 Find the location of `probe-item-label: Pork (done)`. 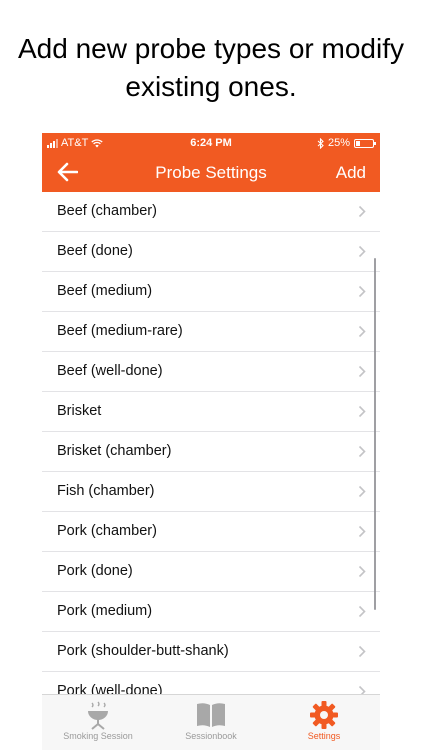

probe-item-label: Pork (done) is located at coordinates (95, 571).